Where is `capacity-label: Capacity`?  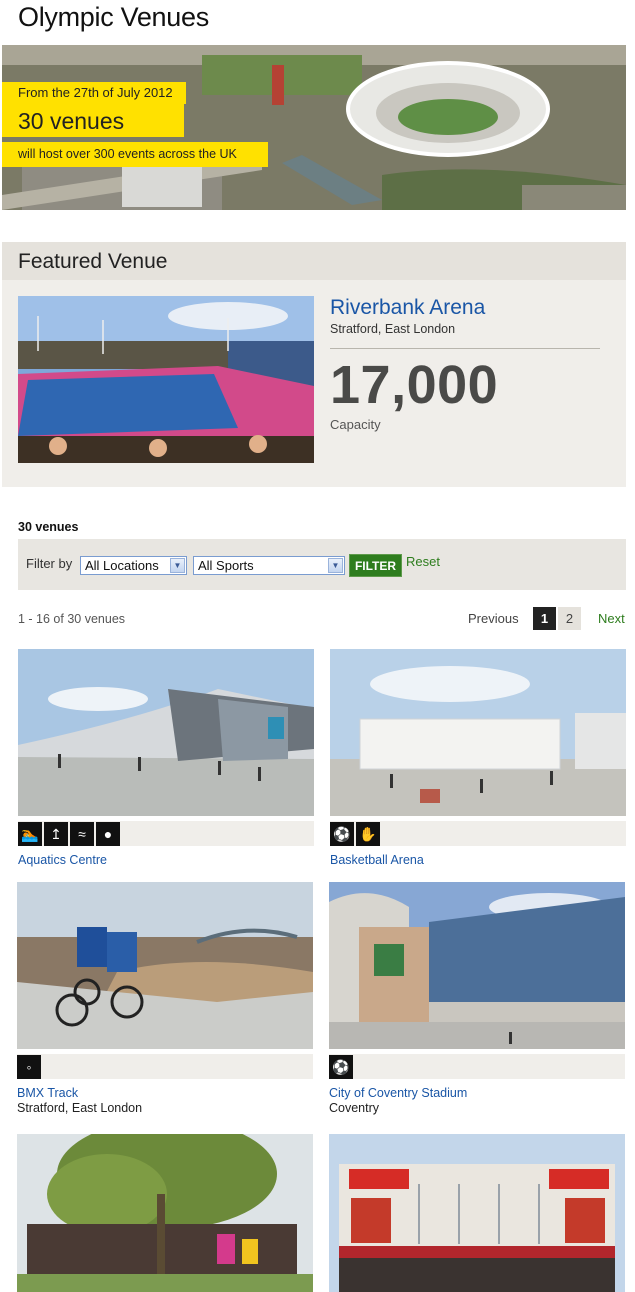
capacity-label: Capacity is located at coordinates (355, 424).